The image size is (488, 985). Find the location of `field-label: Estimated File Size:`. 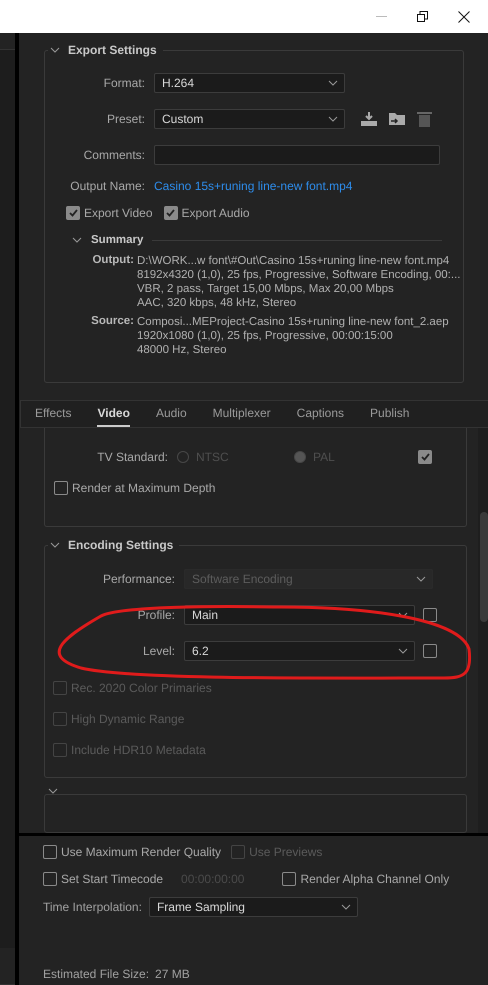

field-label: Estimated File Size: is located at coordinates (96, 974).